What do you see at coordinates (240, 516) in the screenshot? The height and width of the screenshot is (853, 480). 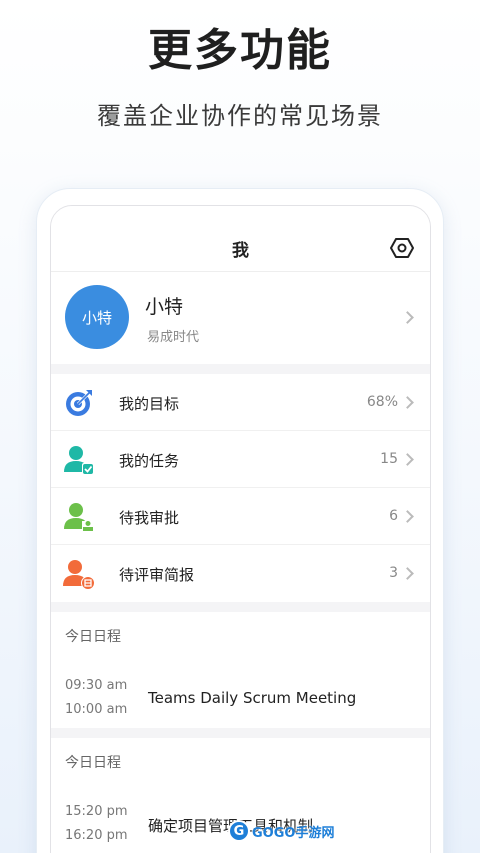 I see `menu-item-approvals: 待我审批 6` at bounding box center [240, 516].